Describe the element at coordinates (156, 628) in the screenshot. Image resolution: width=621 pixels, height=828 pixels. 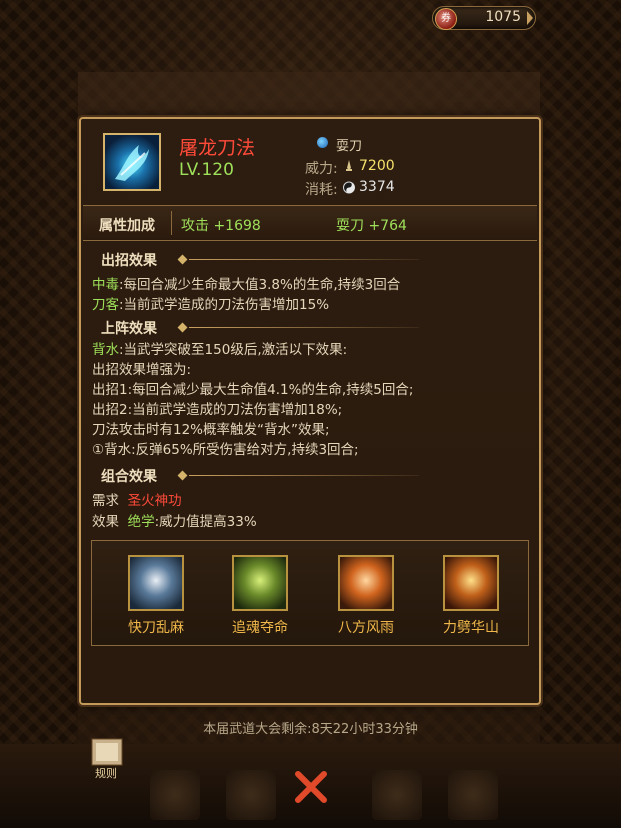
I see `combo-skill-name: 快刀乱麻` at that location.